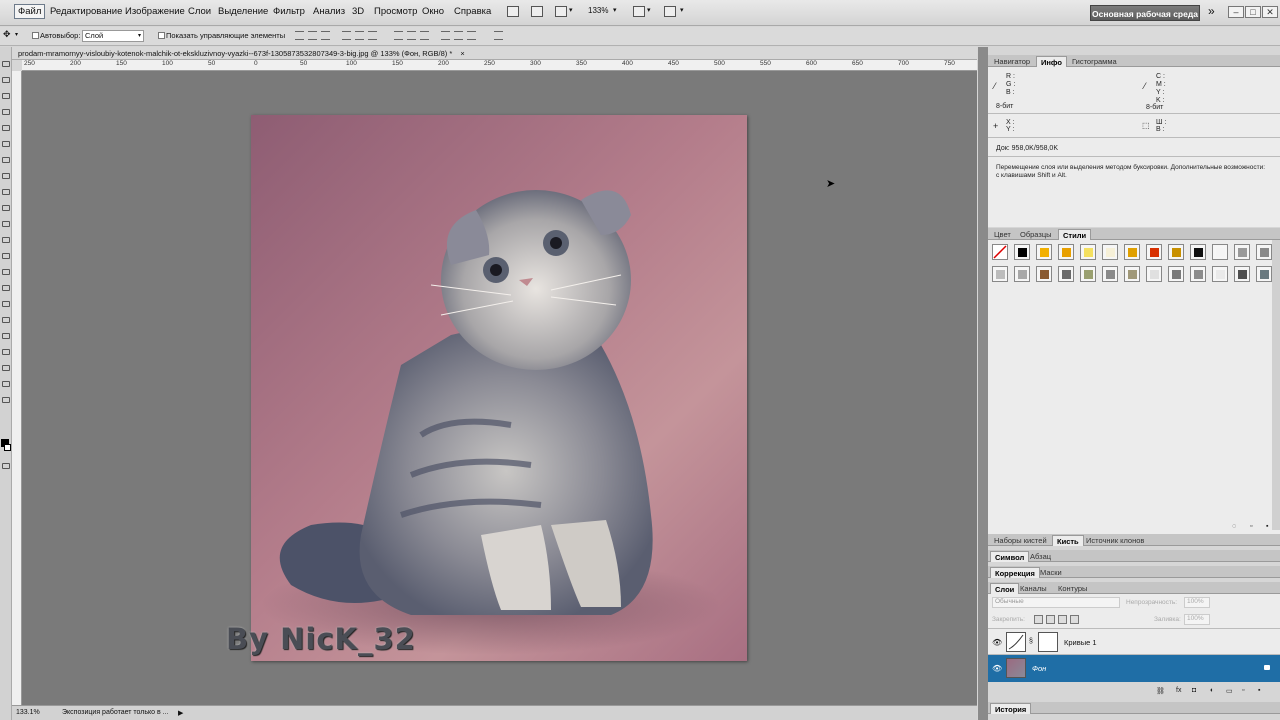  Describe the element at coordinates (1072, 588) in the screenshot. I see `tab-paths: Контуры` at that location.